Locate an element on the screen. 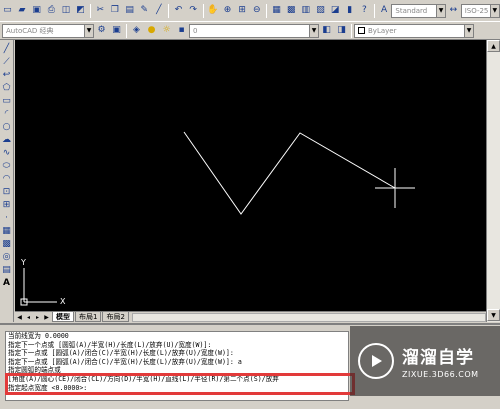  dim-style-combo: ISO-25 ▼ is located at coordinates (480, 10).